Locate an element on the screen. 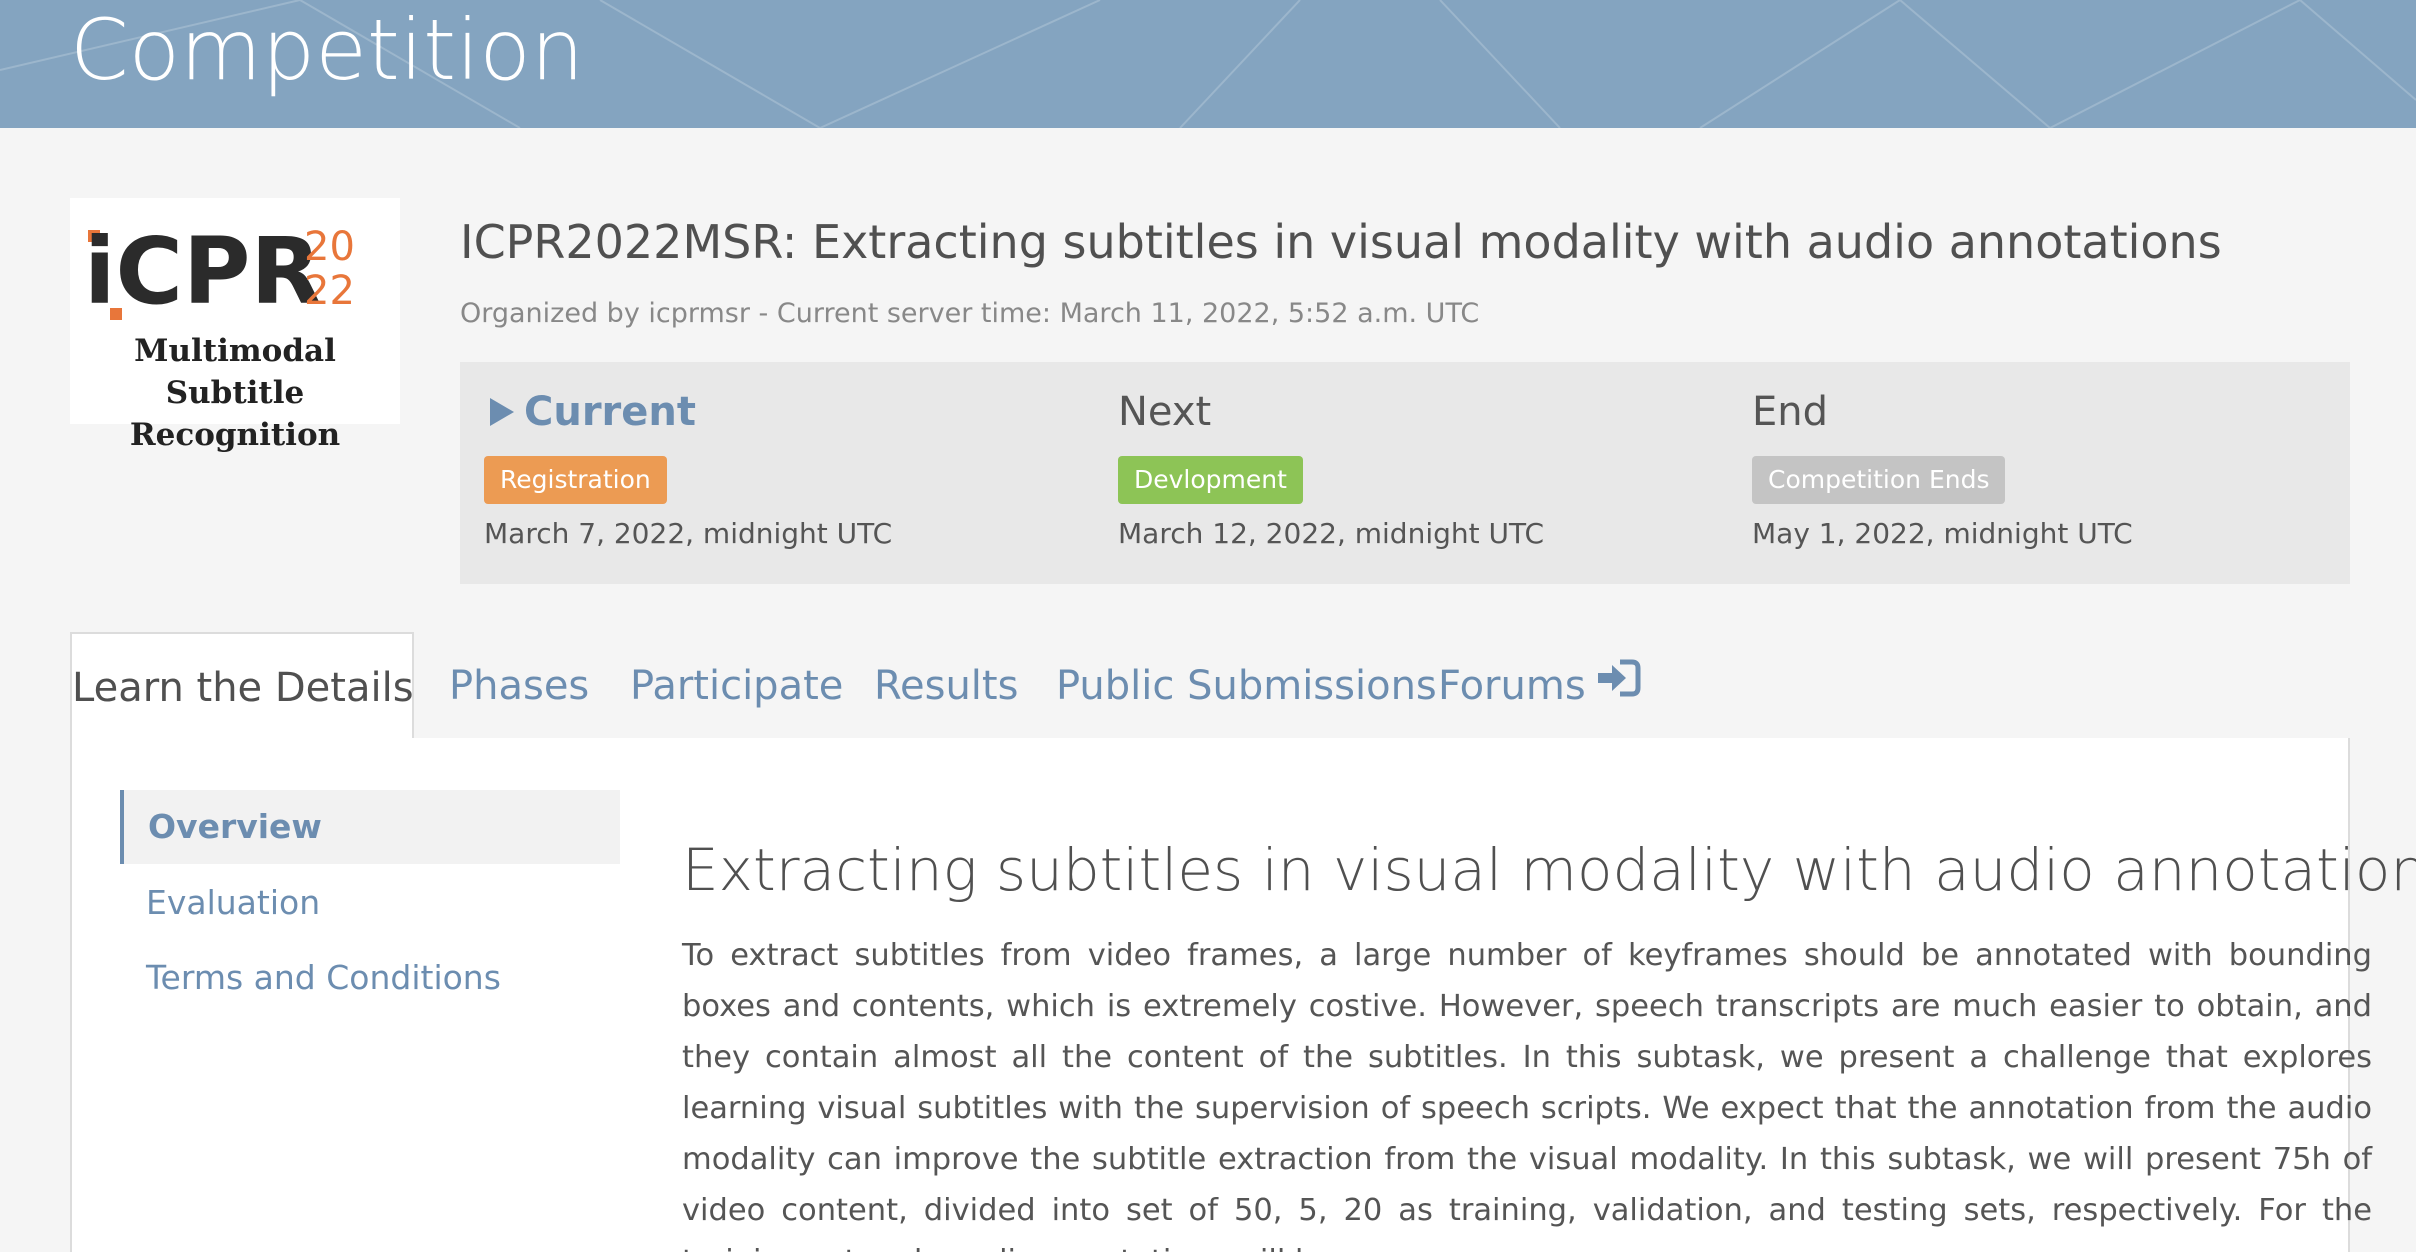  tab-learn-the-details: Learn the Details is located at coordinates (242, 687).